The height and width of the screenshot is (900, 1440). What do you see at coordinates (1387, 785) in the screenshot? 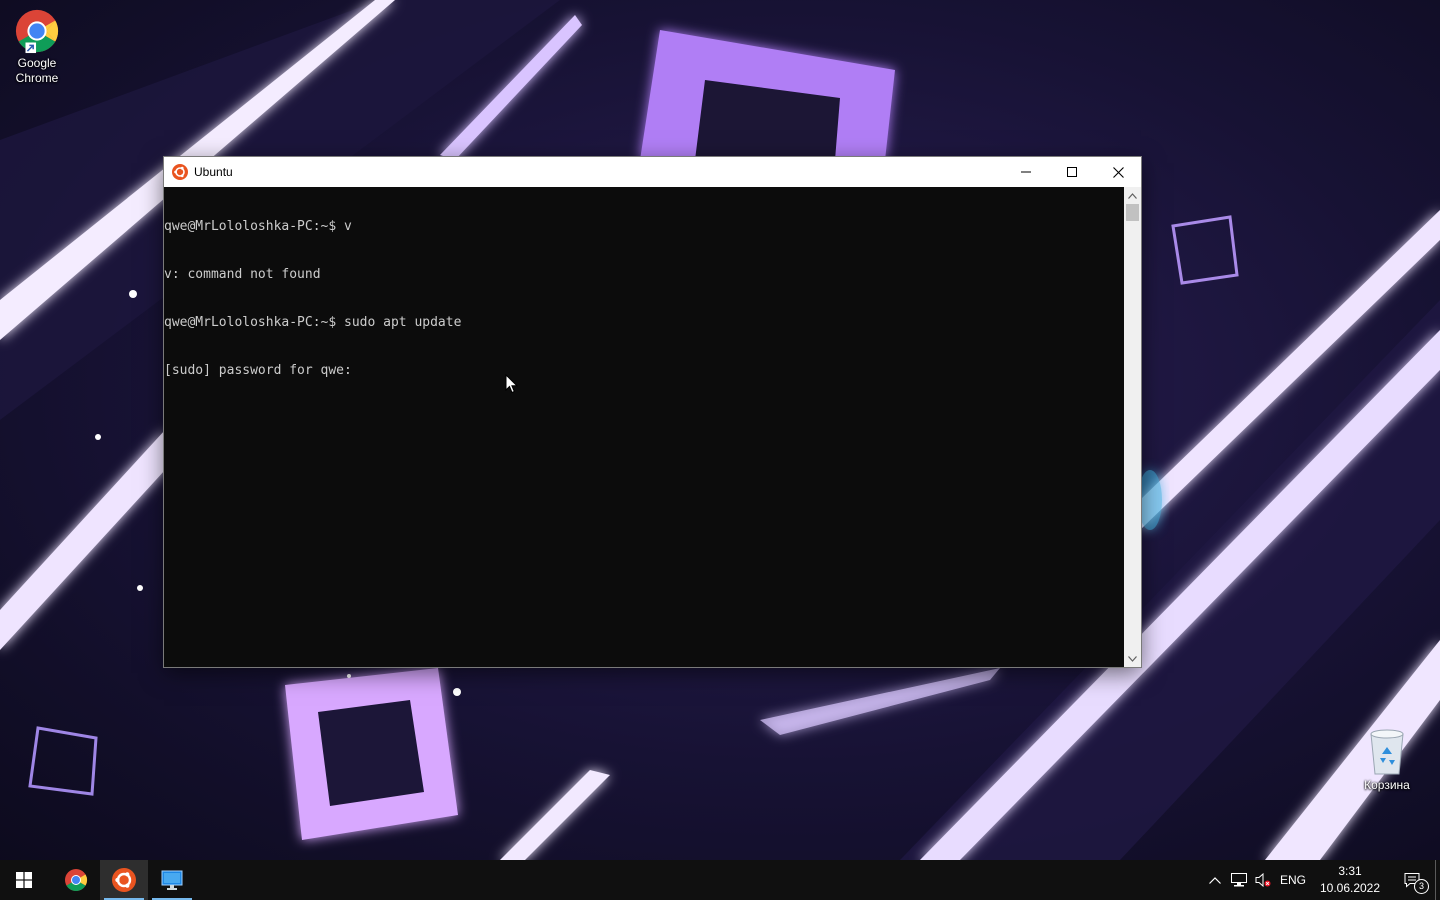
I see `desktop-icon-label: Корзина` at bounding box center [1387, 785].